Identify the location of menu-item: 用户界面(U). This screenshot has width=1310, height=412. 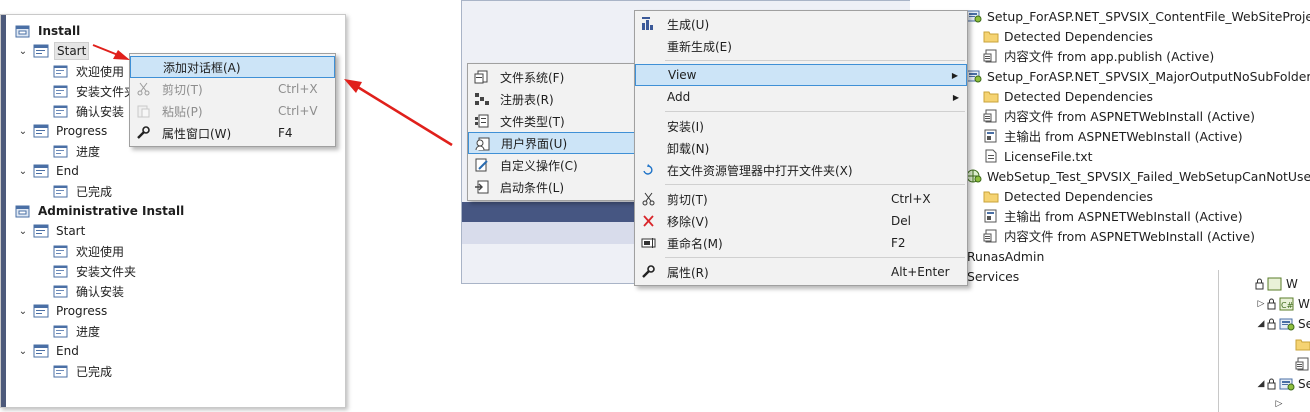
(551, 143).